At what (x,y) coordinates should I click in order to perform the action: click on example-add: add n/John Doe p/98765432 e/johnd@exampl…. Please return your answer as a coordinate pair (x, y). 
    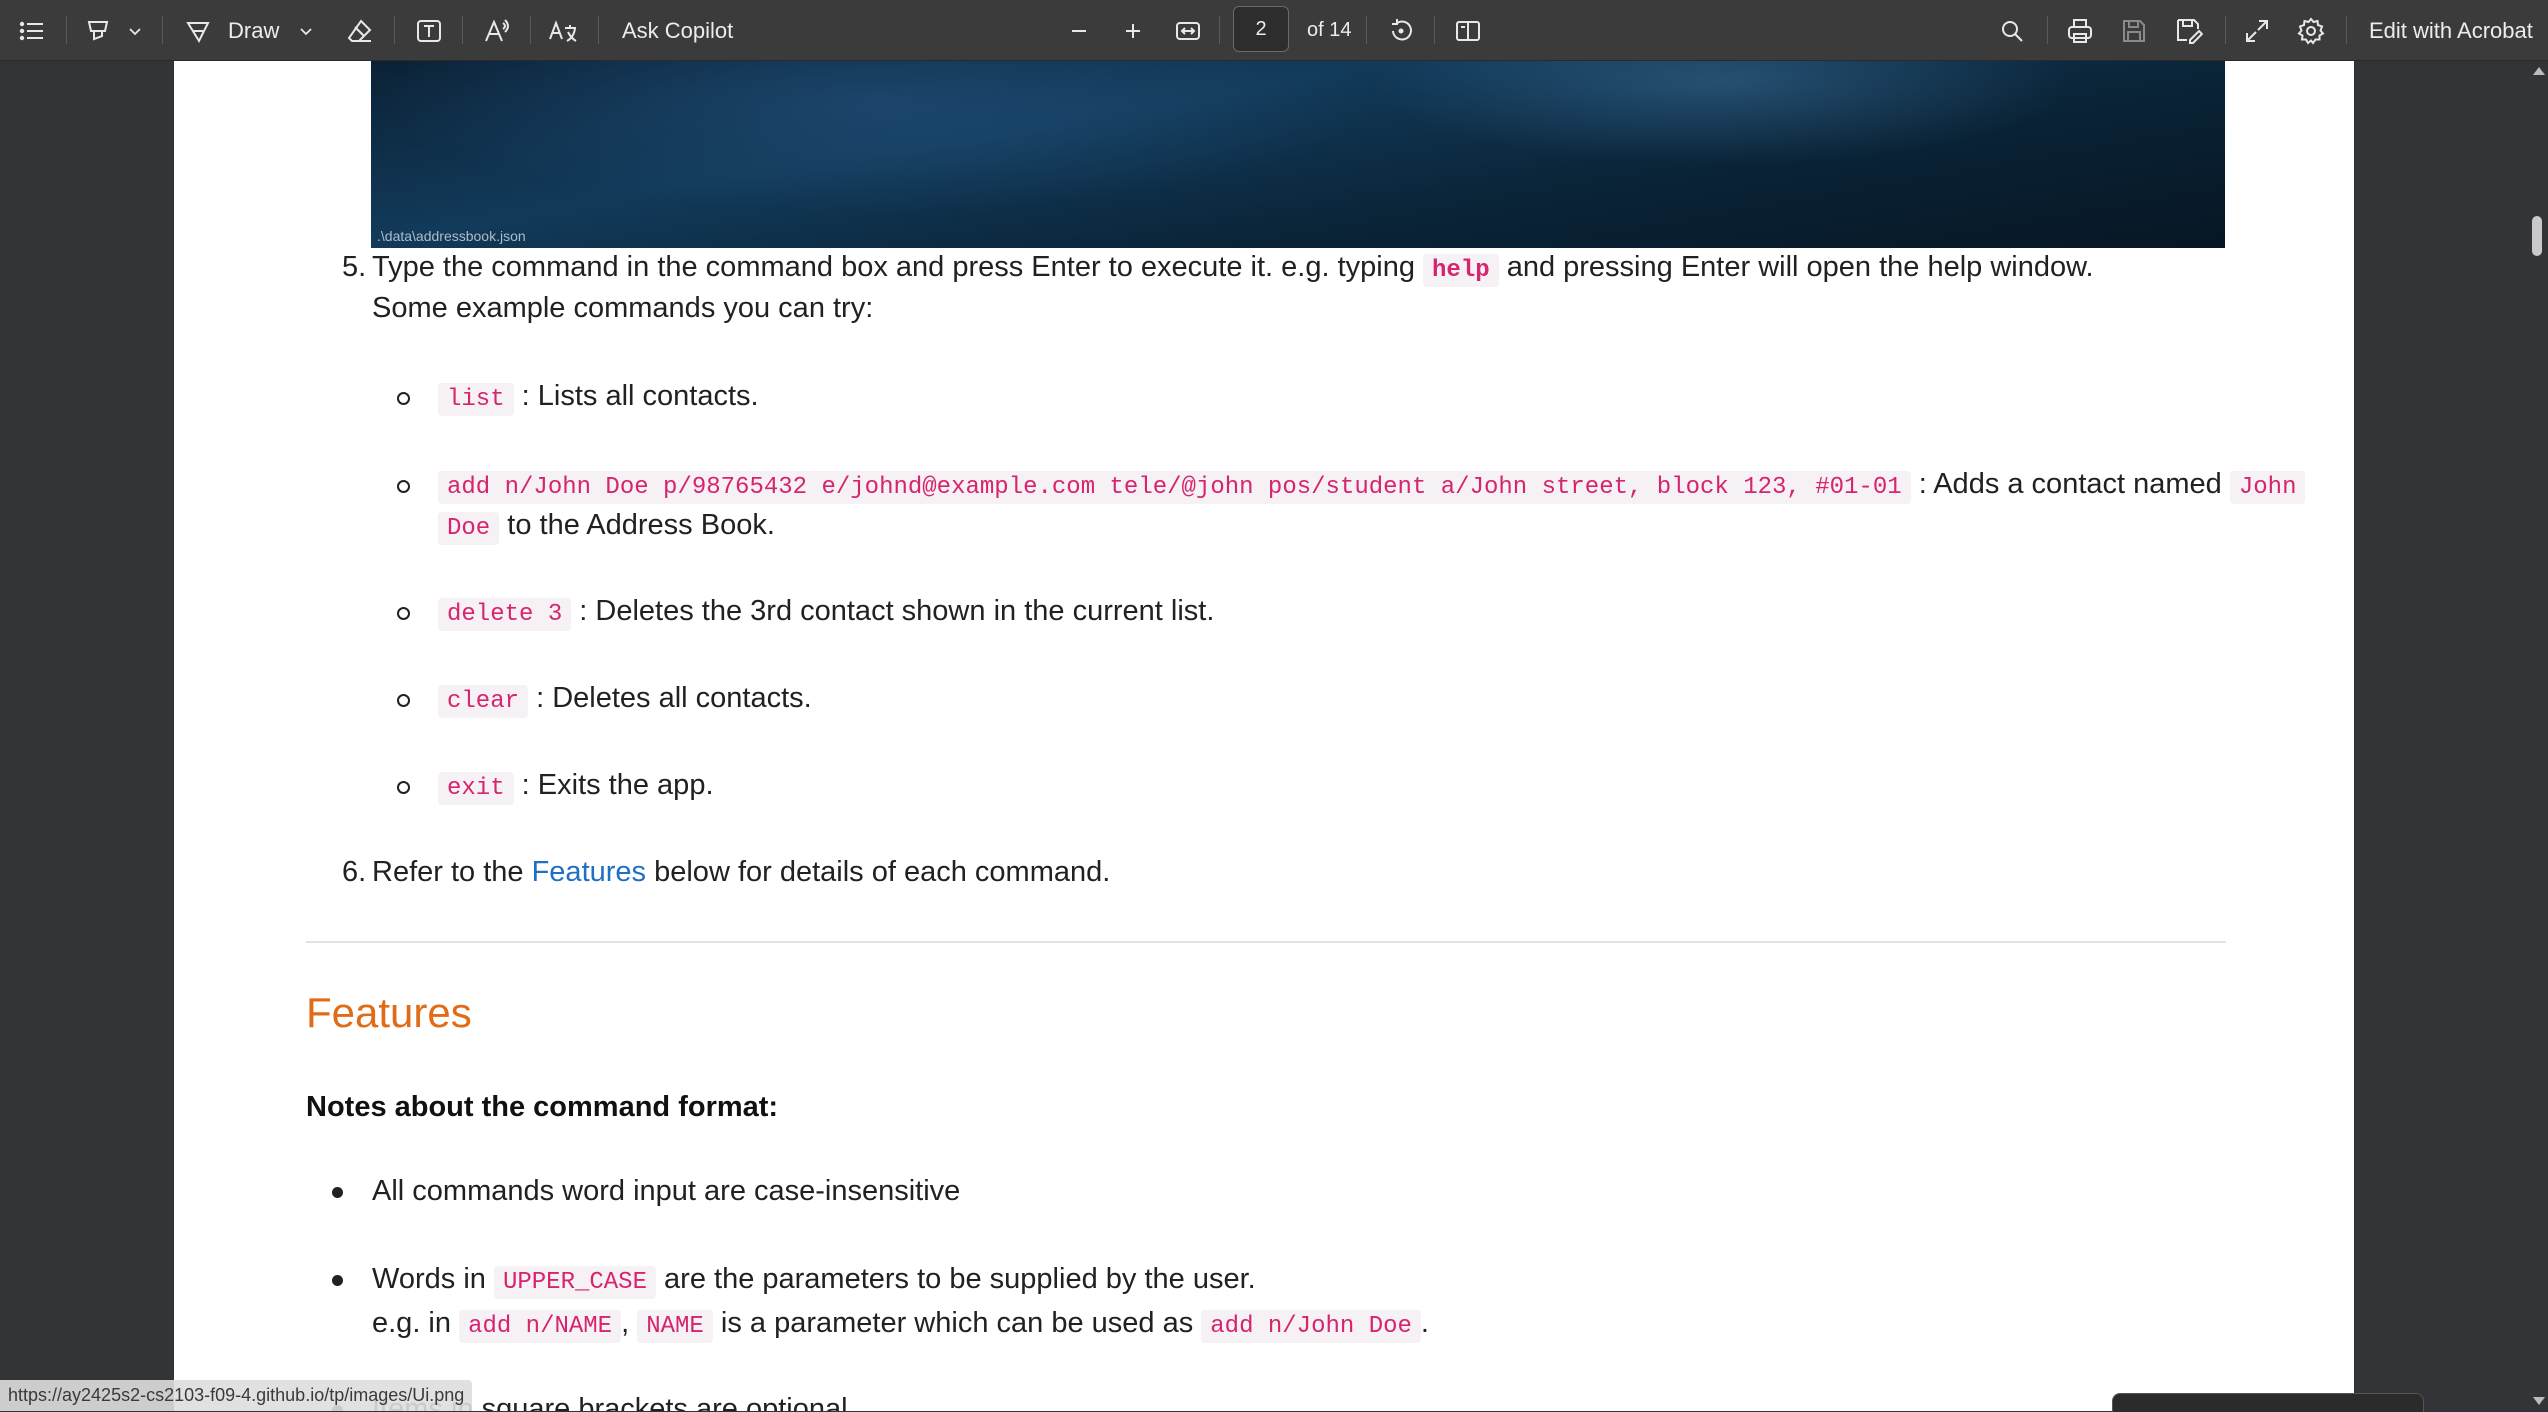
    Looking at the image, I should click on (1372, 486).